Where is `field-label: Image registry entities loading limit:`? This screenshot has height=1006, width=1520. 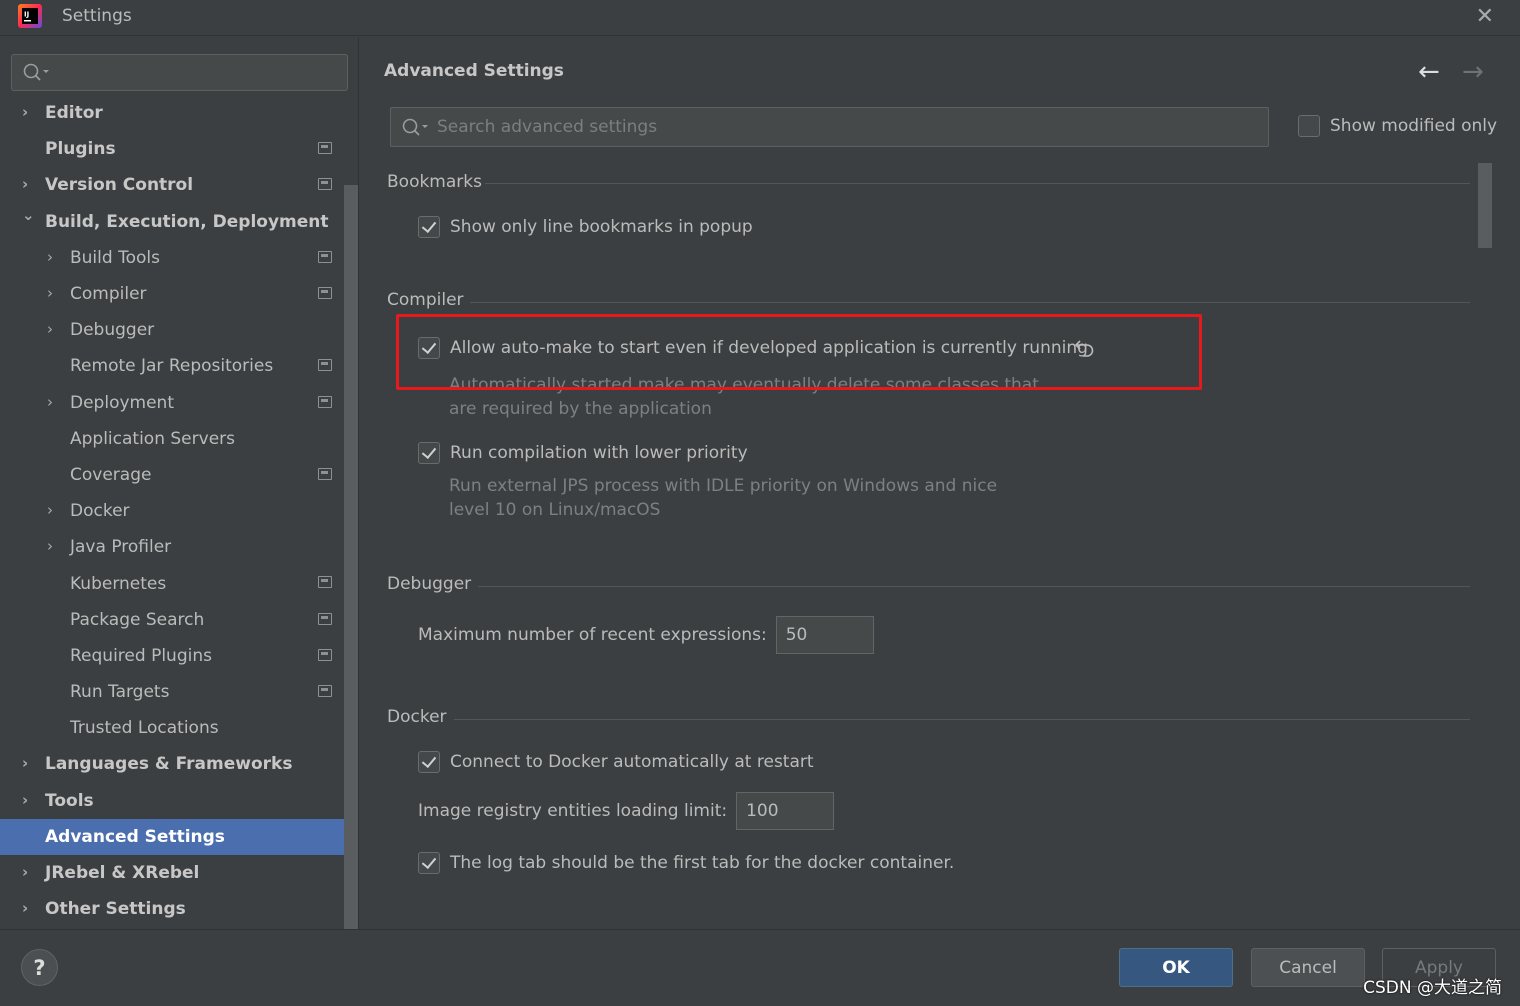 field-label: Image registry entities loading limit: is located at coordinates (573, 811).